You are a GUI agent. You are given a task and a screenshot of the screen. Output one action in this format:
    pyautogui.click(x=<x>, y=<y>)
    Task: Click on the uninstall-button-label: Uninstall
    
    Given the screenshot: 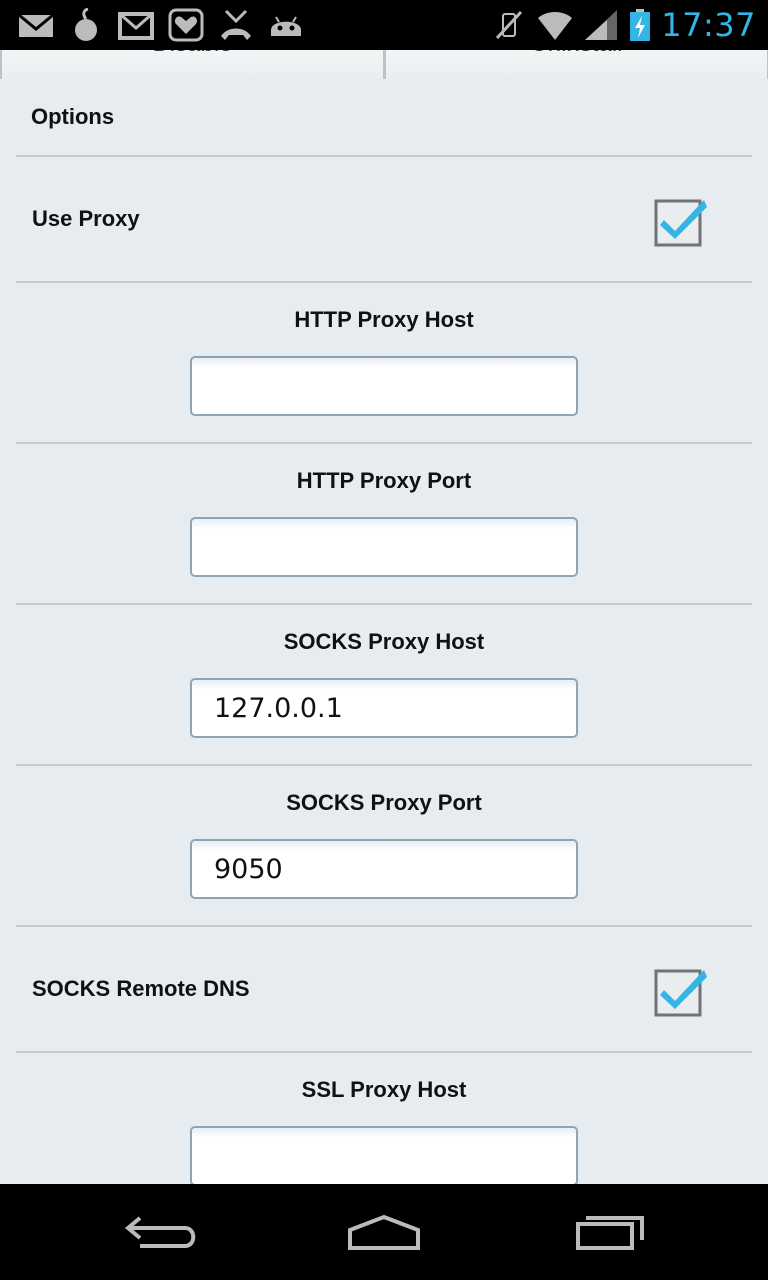 What is the action you would take?
    pyautogui.click(x=576, y=54)
    